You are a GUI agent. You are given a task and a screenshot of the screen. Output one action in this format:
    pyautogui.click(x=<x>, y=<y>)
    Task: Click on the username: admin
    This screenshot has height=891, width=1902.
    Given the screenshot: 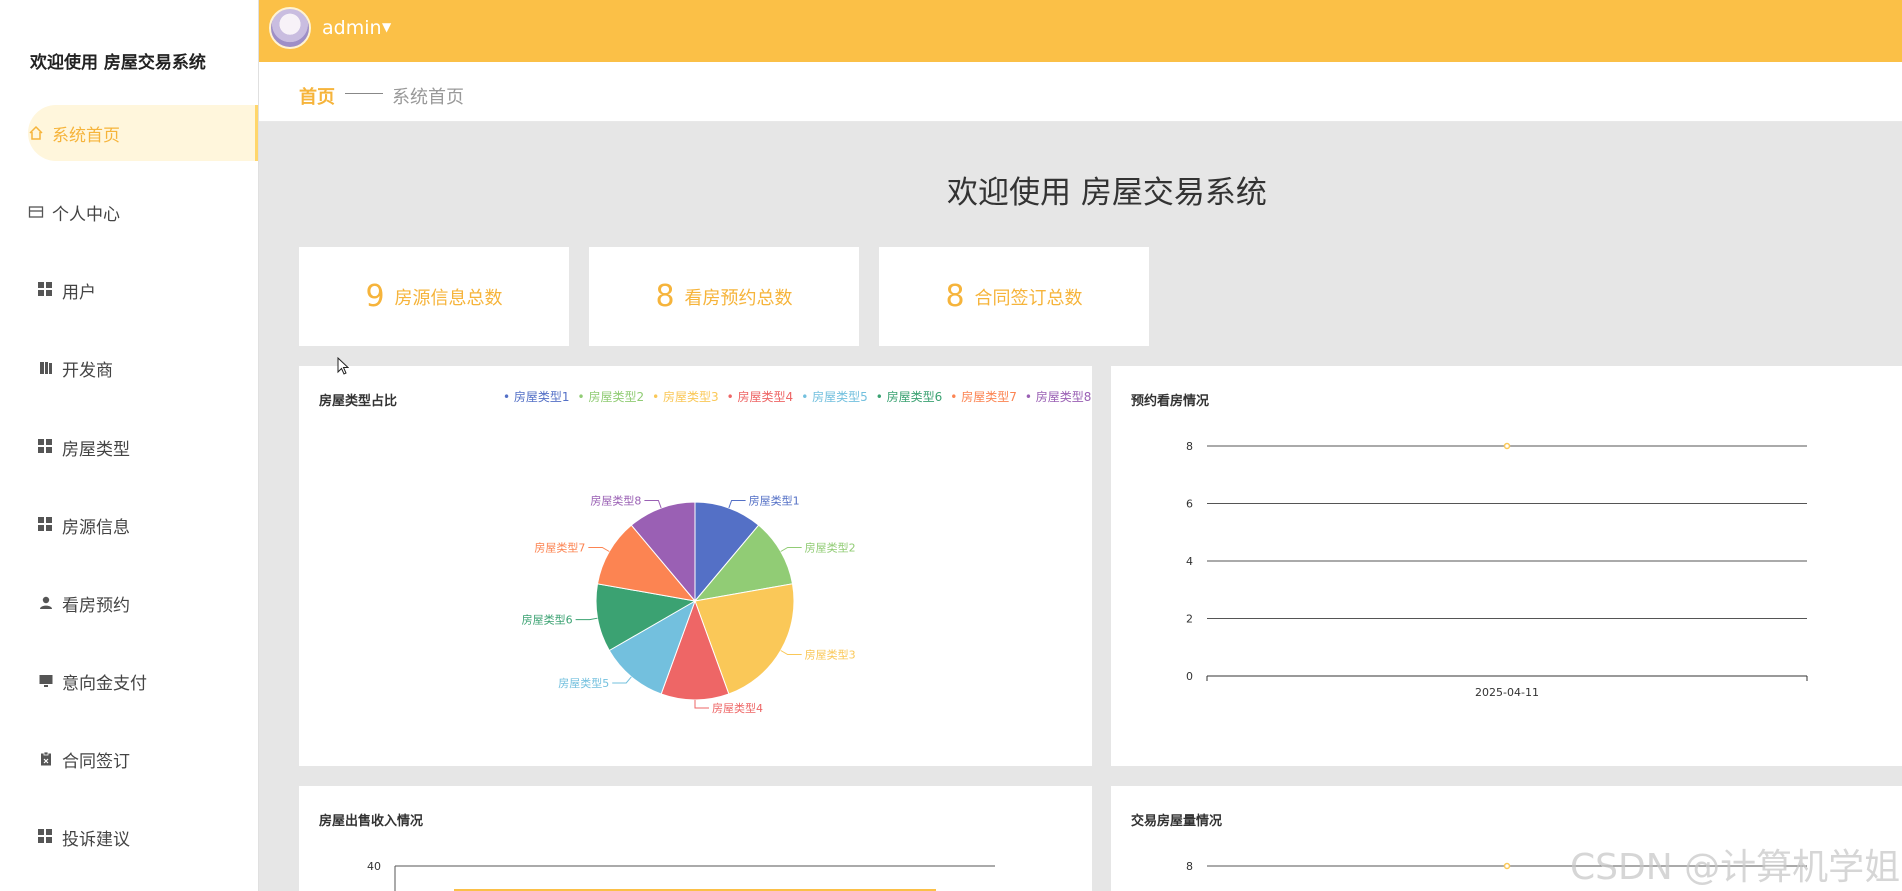 What is the action you would take?
    pyautogui.click(x=352, y=28)
    